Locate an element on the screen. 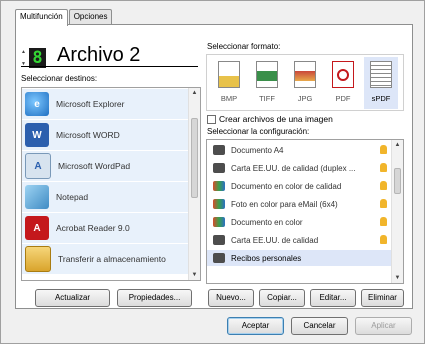  create-image-files-checkbox is located at coordinates (211, 119).